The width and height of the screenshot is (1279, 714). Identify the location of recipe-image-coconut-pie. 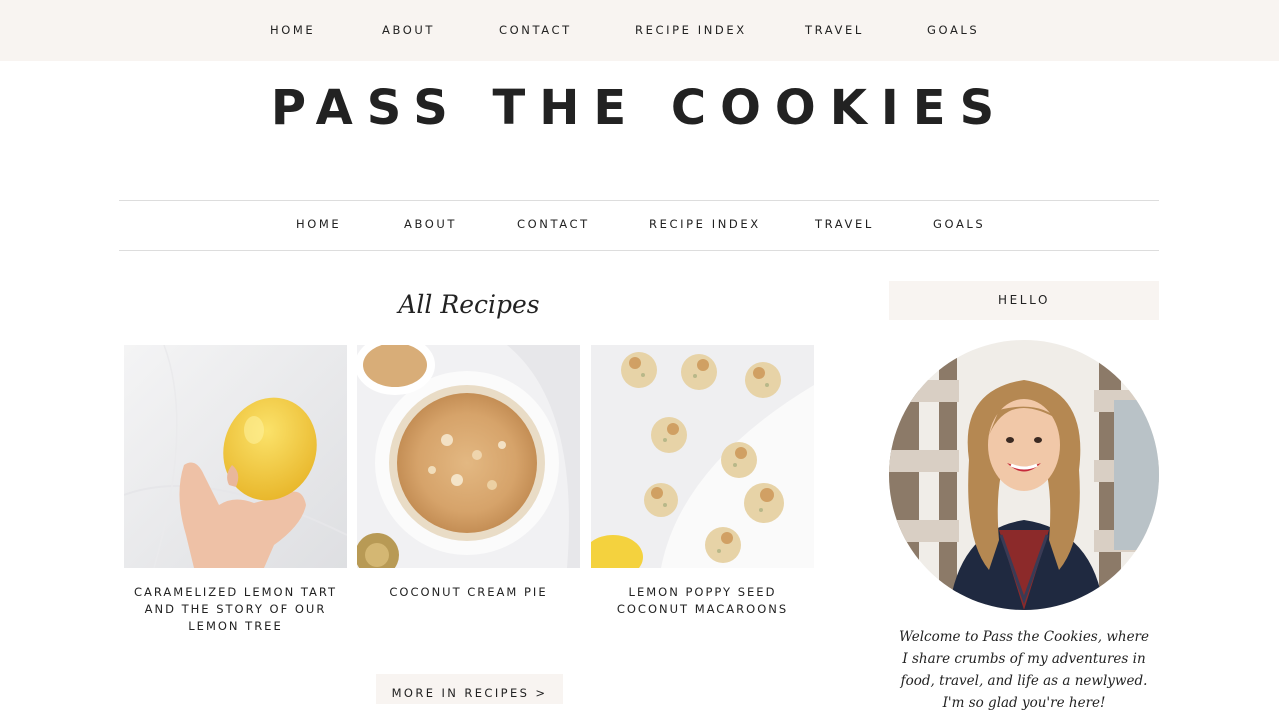
(468, 456).